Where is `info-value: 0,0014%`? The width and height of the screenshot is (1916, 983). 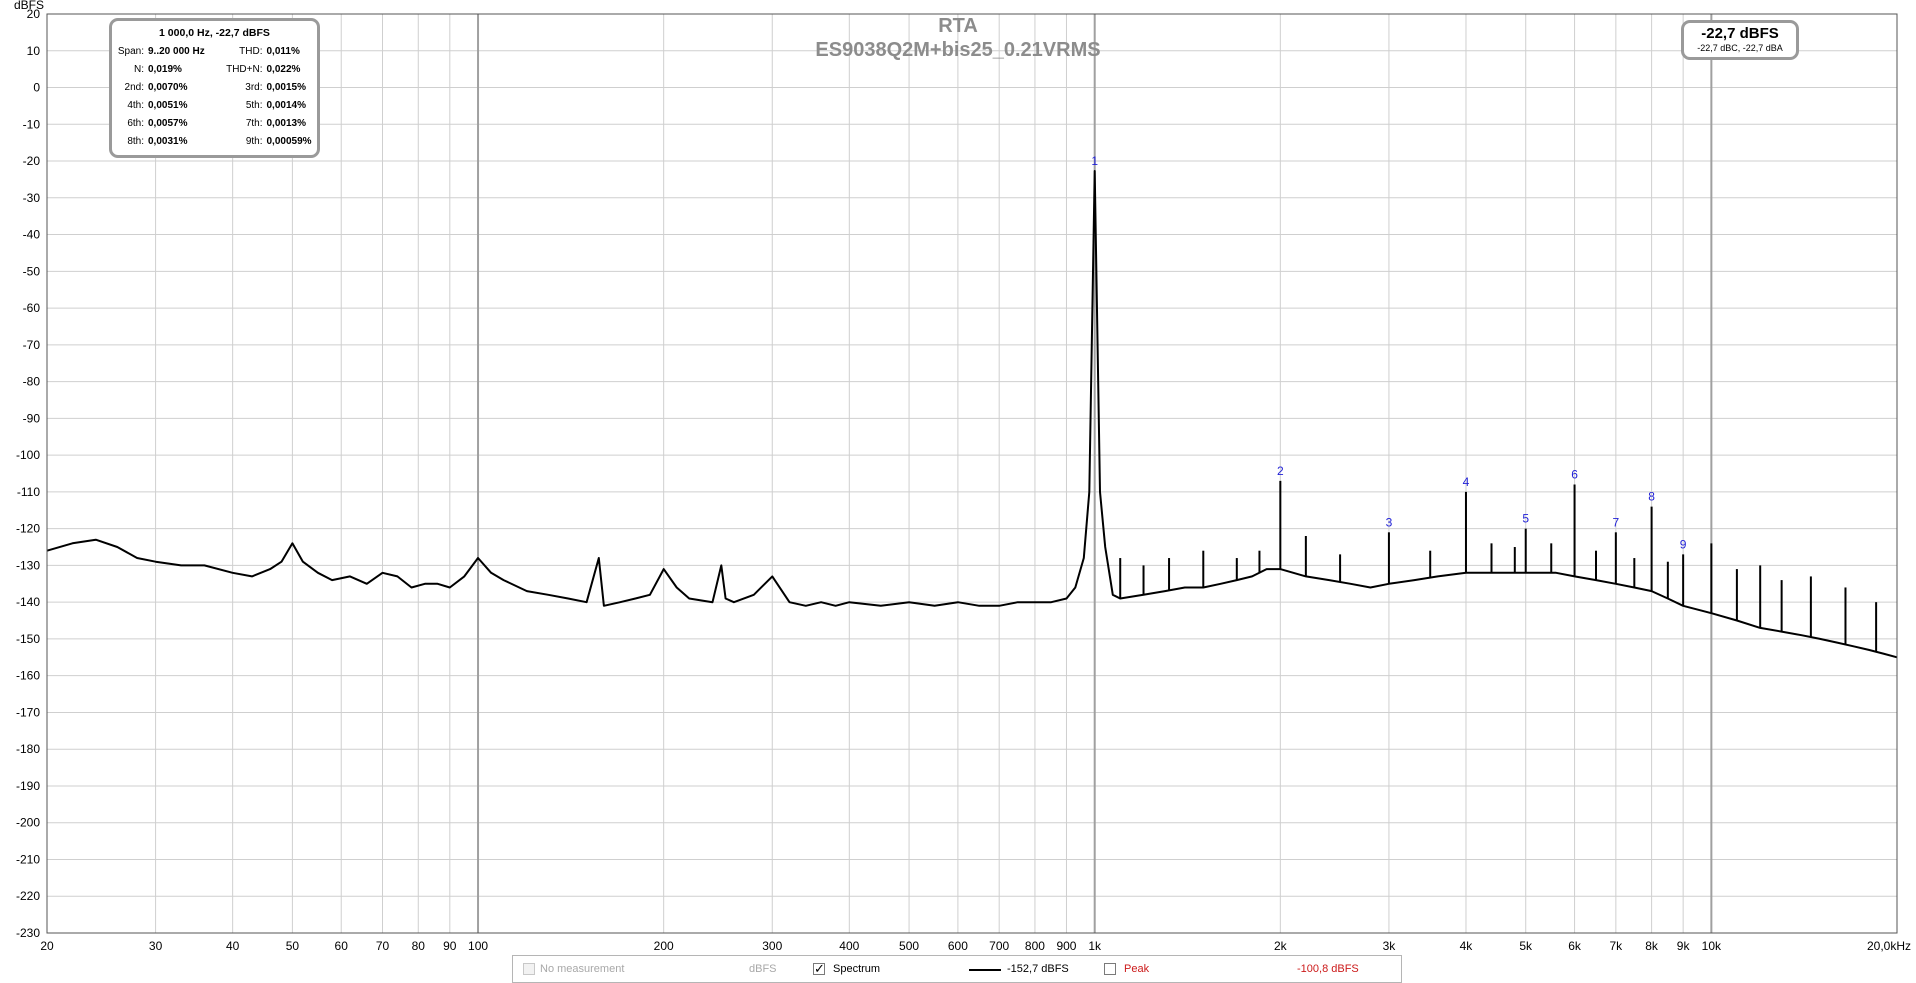
info-value: 0,0014% is located at coordinates (286, 105).